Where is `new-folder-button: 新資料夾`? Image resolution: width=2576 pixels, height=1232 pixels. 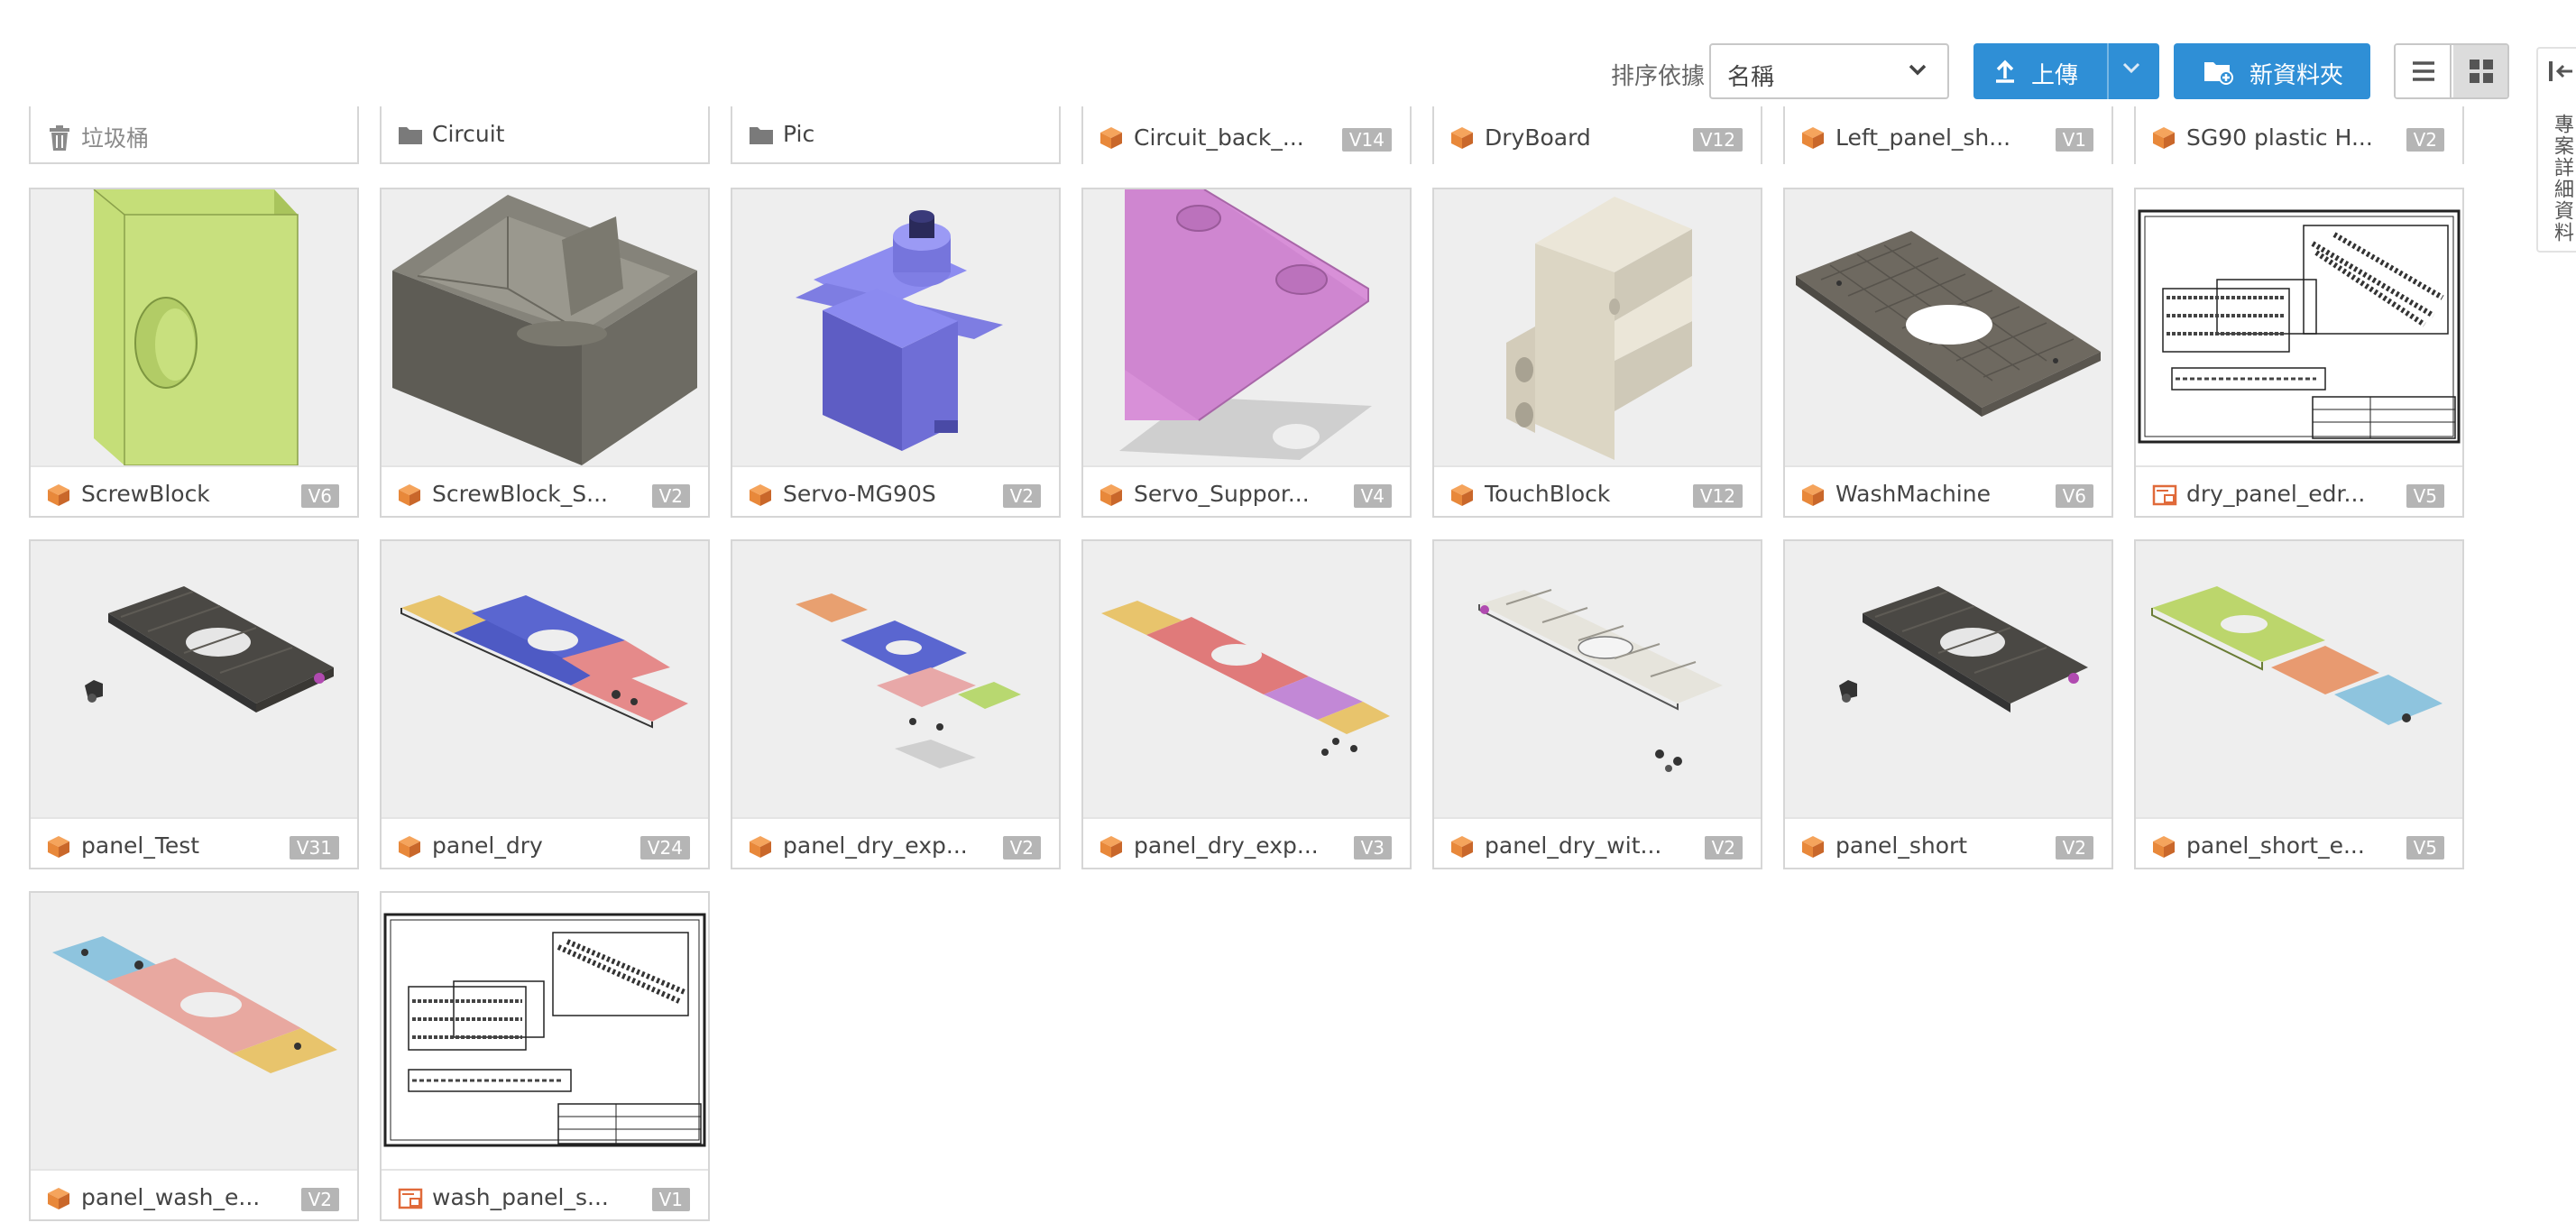
new-folder-button: 新資料夾 is located at coordinates (2272, 71).